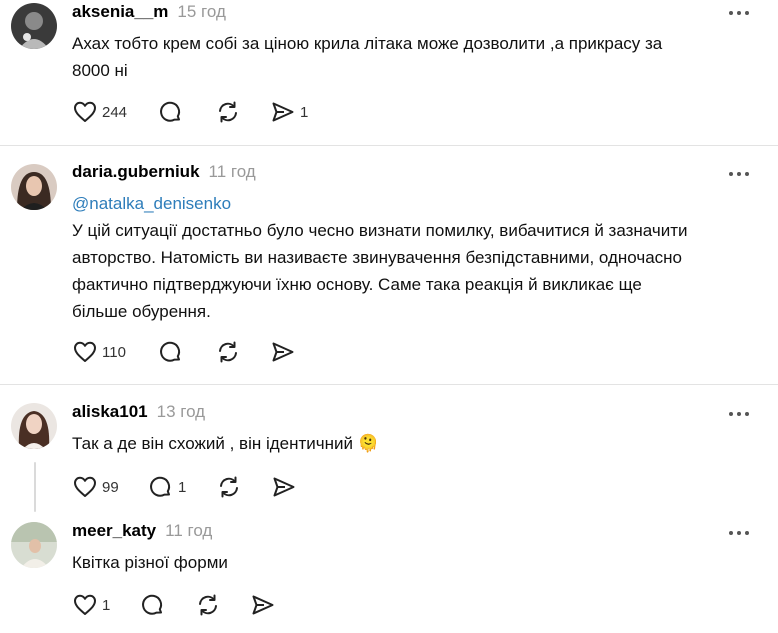  I want to click on share-button: 1, so click(295, 112).